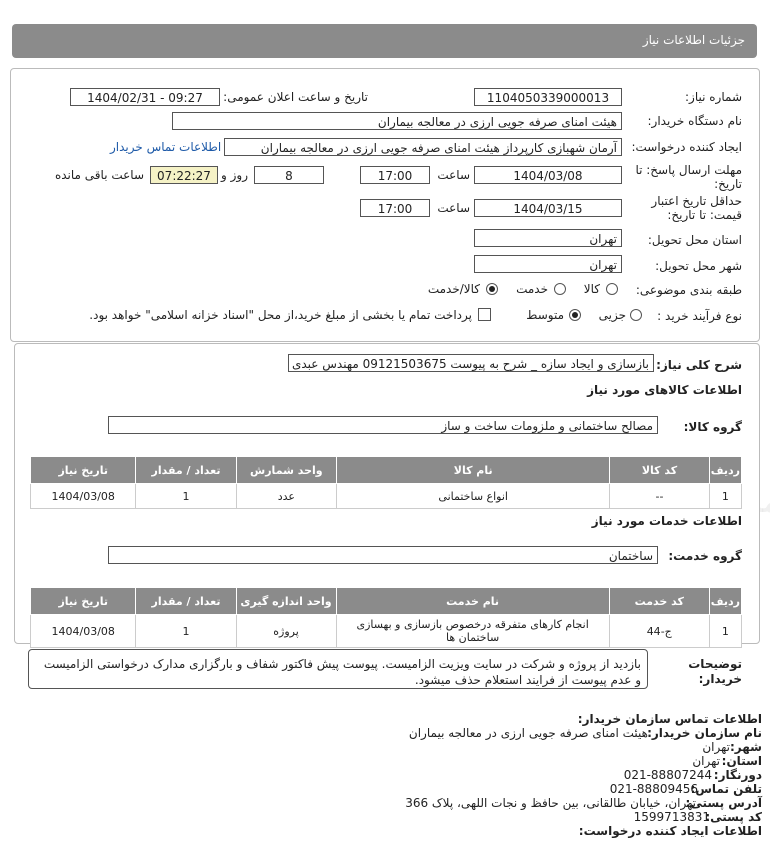 The height and width of the screenshot is (845, 770). What do you see at coordinates (492, 289) in the screenshot?
I see `category-both-radio` at bounding box center [492, 289].